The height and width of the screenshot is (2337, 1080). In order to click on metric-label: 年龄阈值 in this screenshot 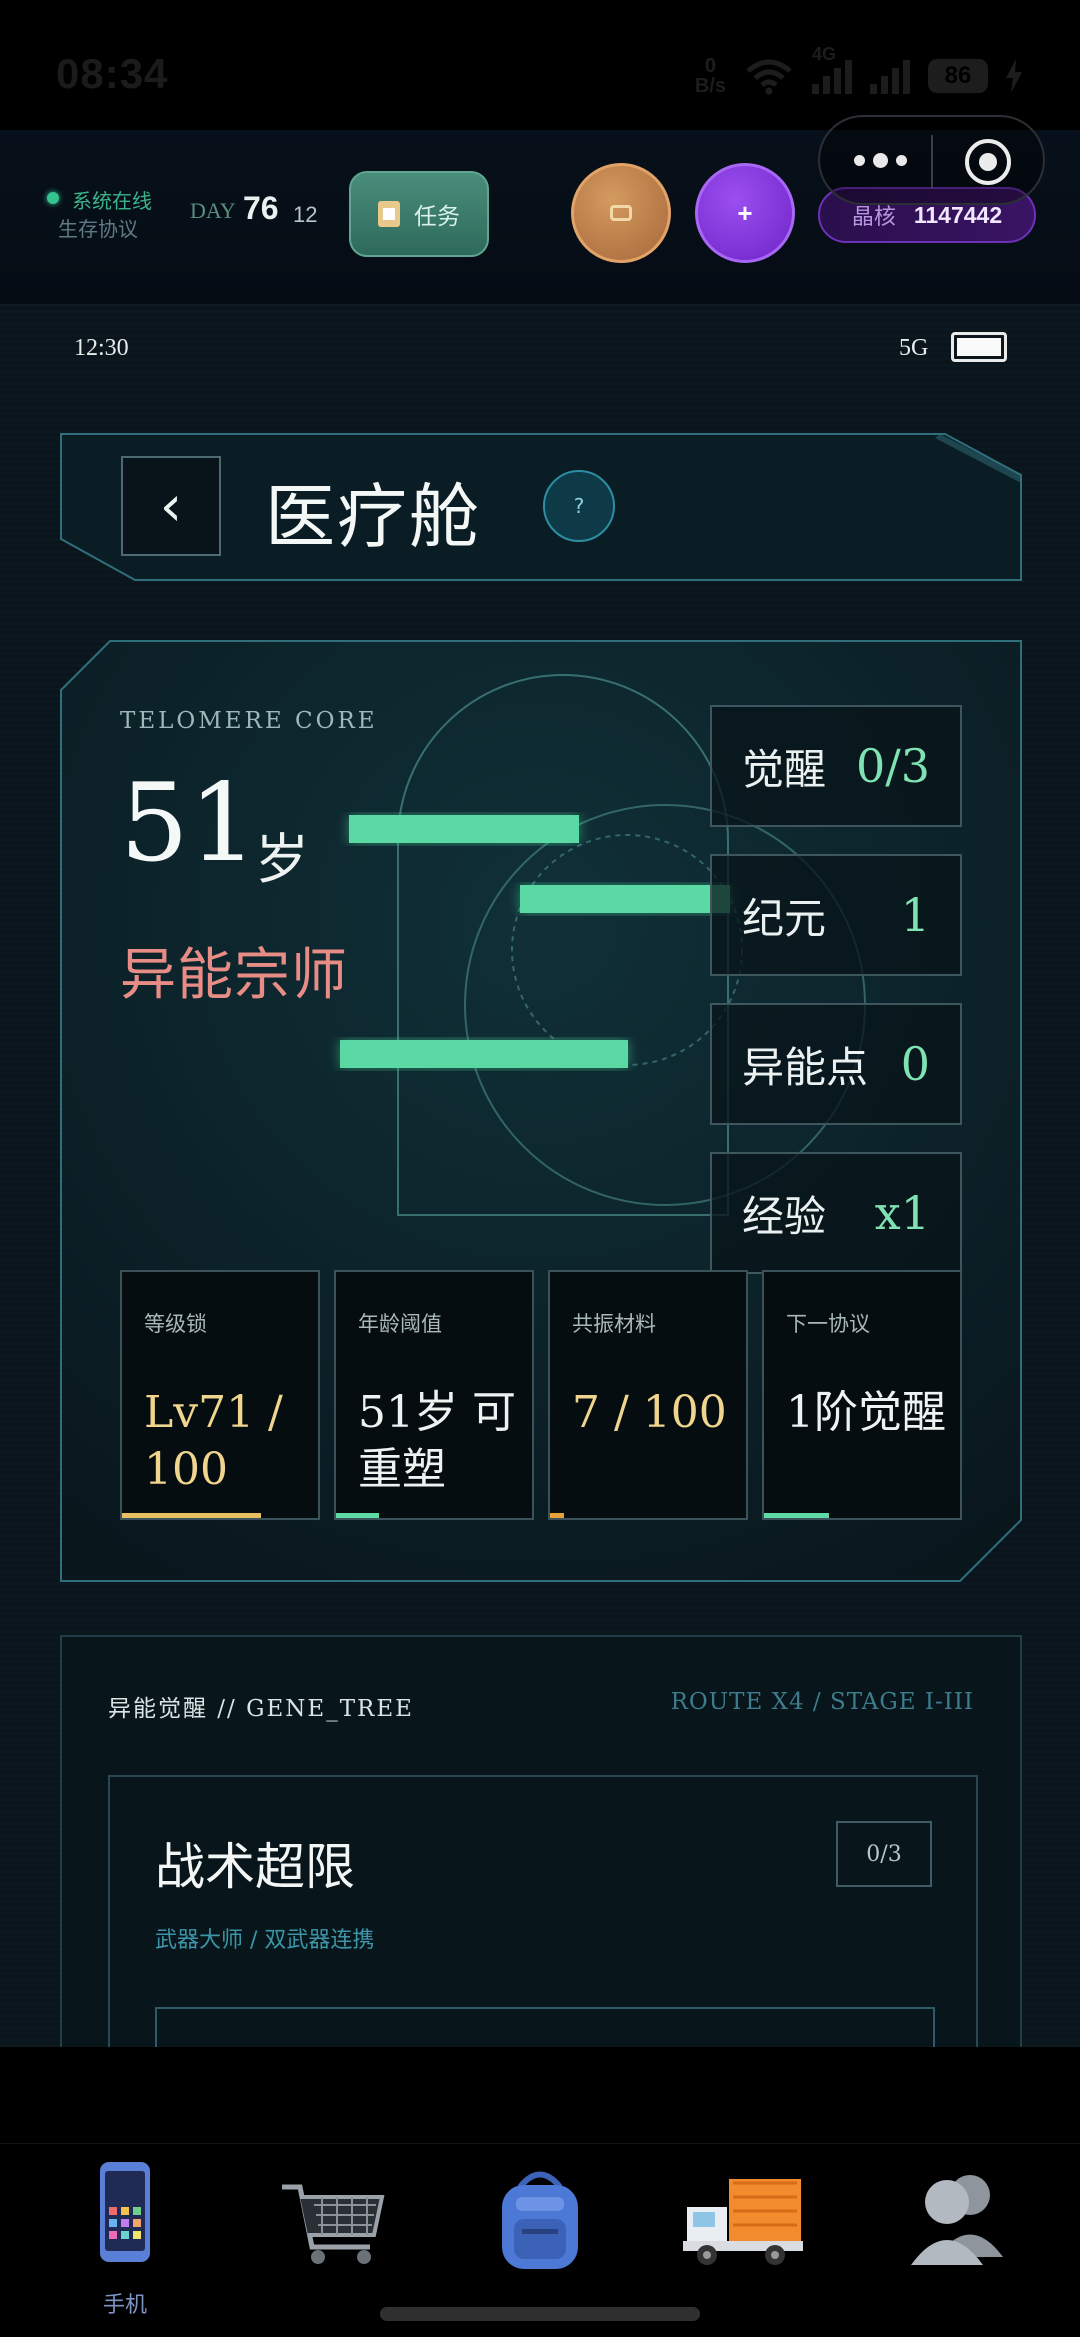, I will do `click(400, 1324)`.